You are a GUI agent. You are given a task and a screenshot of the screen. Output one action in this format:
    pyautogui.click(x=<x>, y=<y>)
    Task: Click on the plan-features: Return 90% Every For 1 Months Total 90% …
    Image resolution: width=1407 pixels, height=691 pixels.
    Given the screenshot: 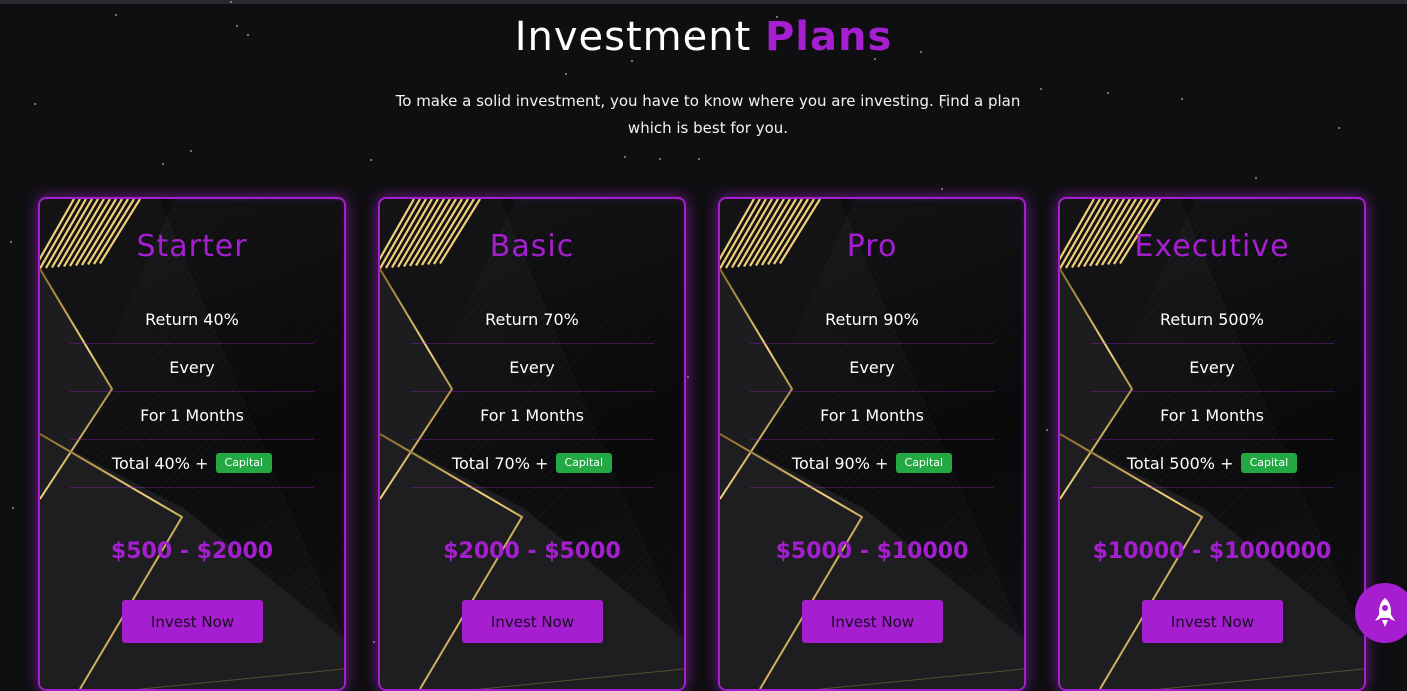 What is the action you would take?
    pyautogui.click(x=872, y=392)
    